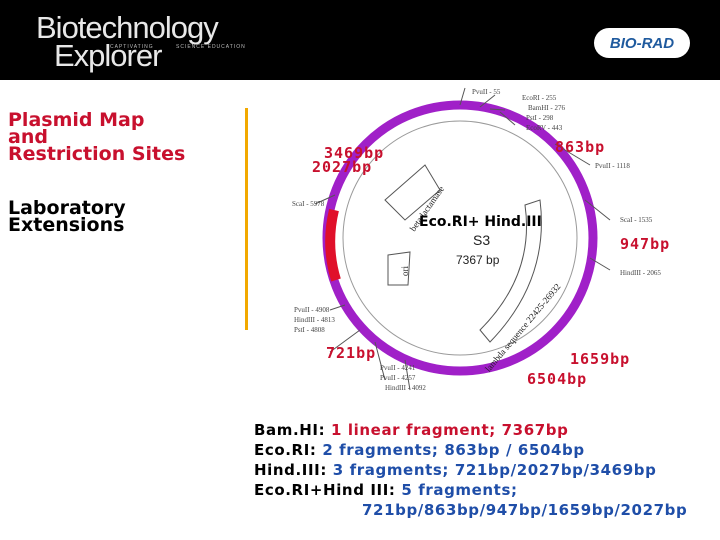 This screenshot has height=540, width=720. Describe the element at coordinates (405, 388) in the screenshot. I see `site-label: HindIII - 4092` at that location.